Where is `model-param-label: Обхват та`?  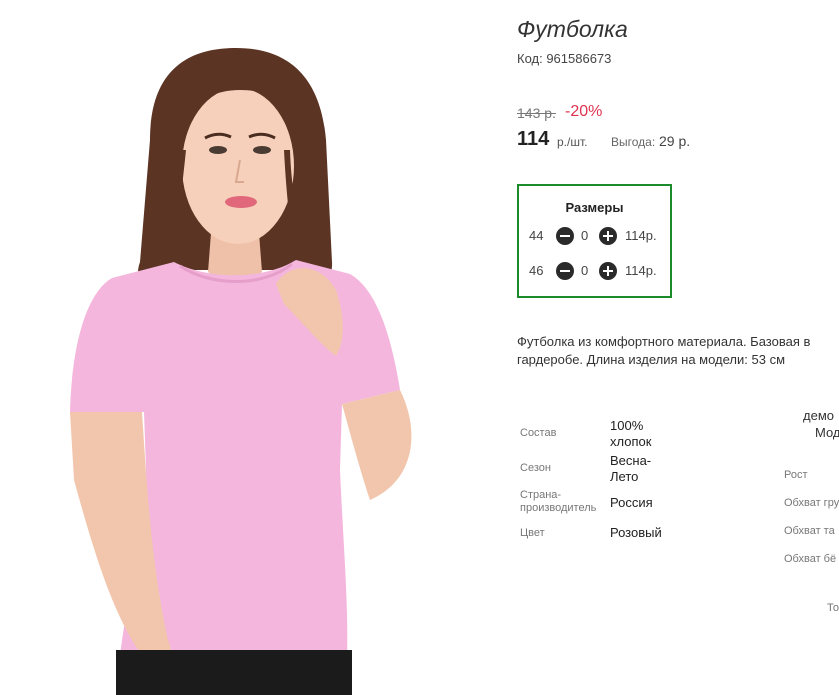
model-param-label: Обхват та is located at coordinates (809, 531).